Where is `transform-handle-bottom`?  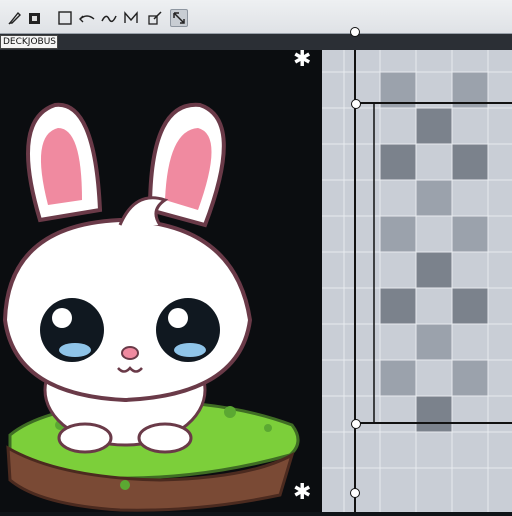
transform-handle-bottom is located at coordinates (355, 493).